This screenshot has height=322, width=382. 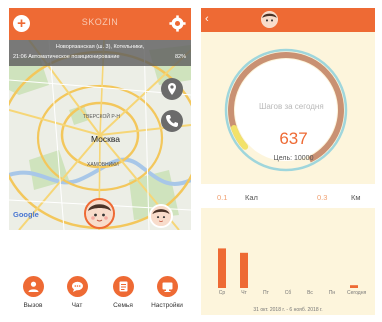 What do you see at coordinates (77, 305) in the screenshot?
I see `nav-label: Чат` at bounding box center [77, 305].